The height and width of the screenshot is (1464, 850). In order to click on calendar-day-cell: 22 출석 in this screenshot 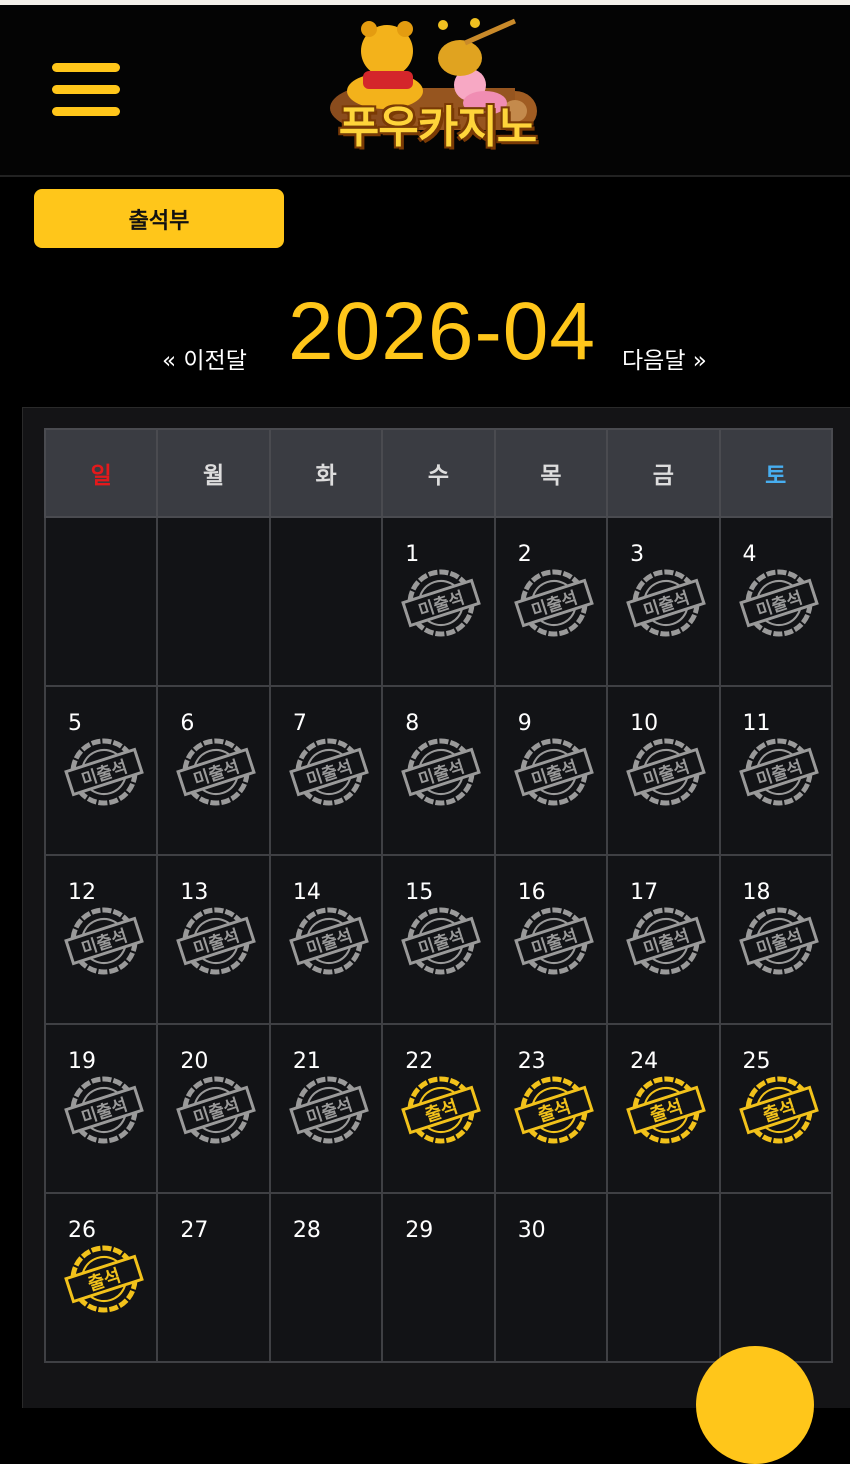, I will do `click(438, 1108)`.